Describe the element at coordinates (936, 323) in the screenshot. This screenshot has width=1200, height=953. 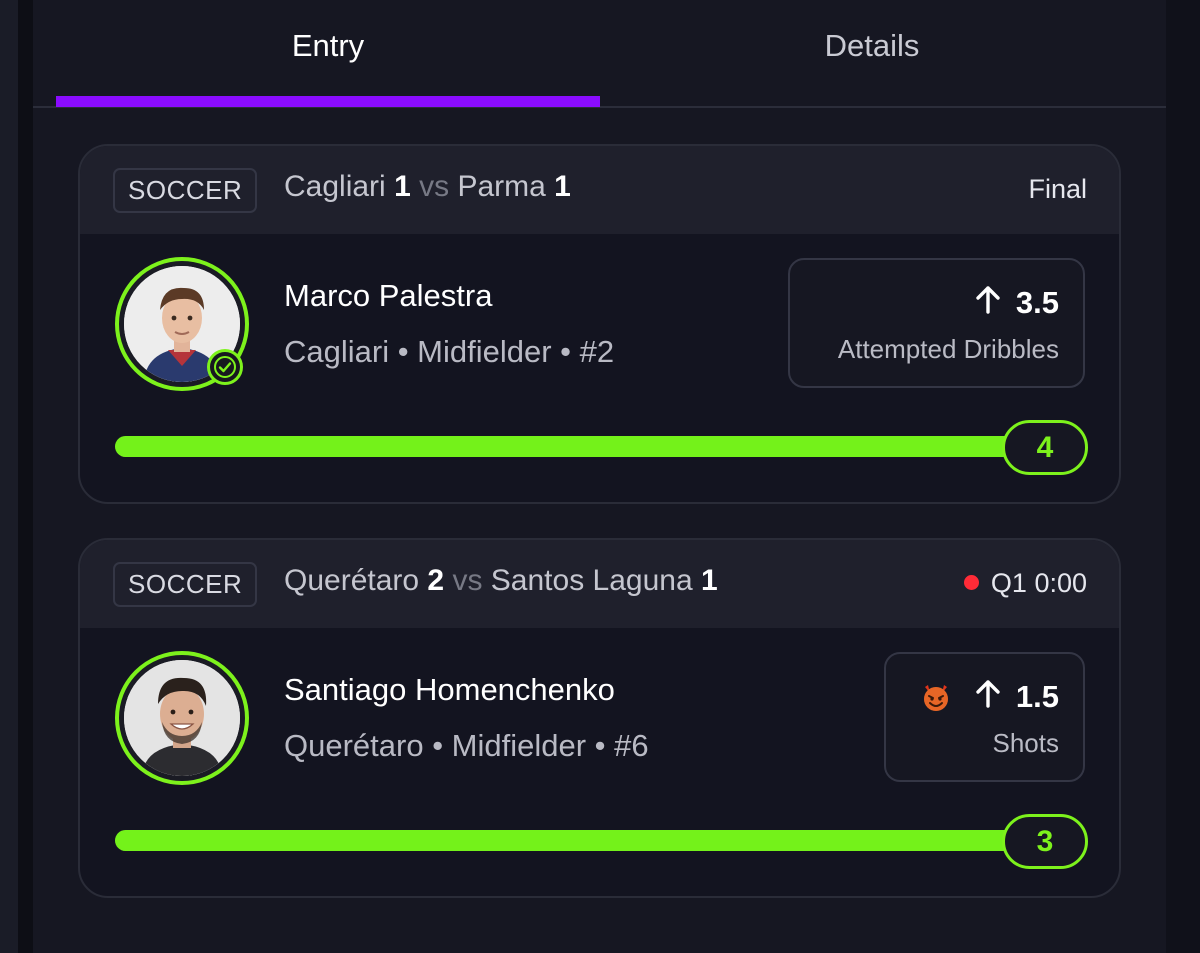
I see `pick-line-box: 3.5 Attempted Dribbles` at that location.